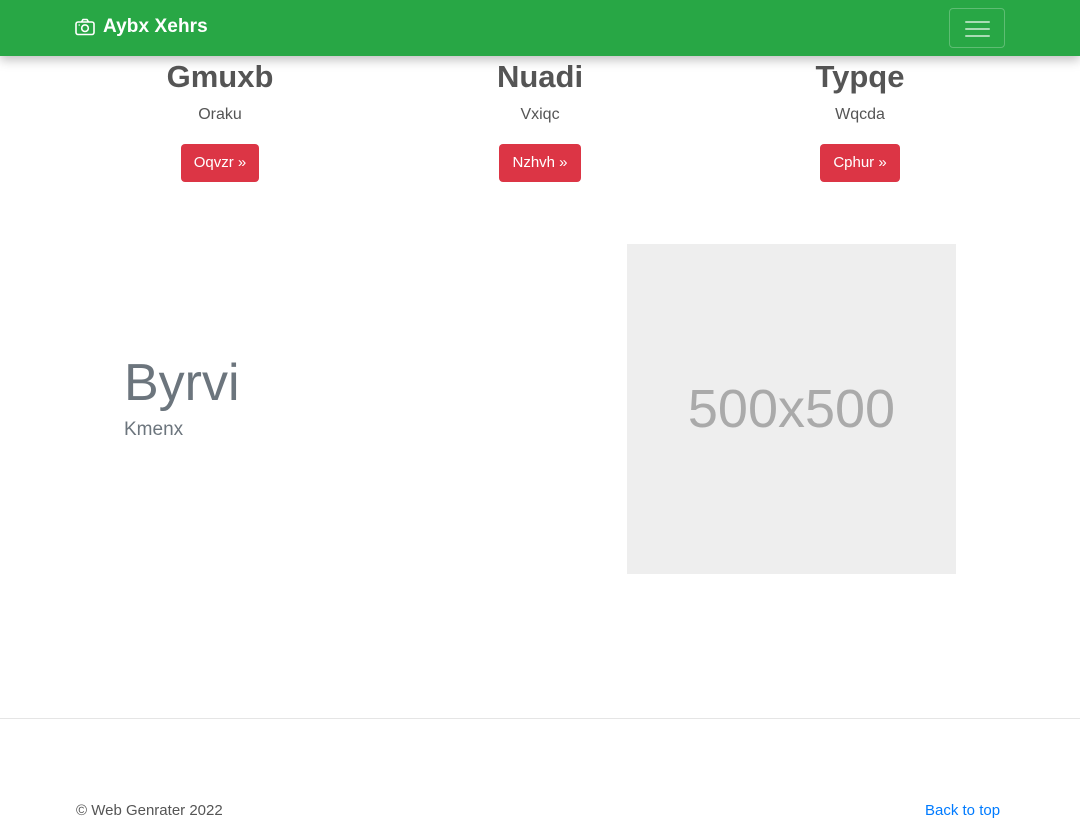  What do you see at coordinates (220, 76) in the screenshot?
I see `feature-title: Gmuxb` at bounding box center [220, 76].